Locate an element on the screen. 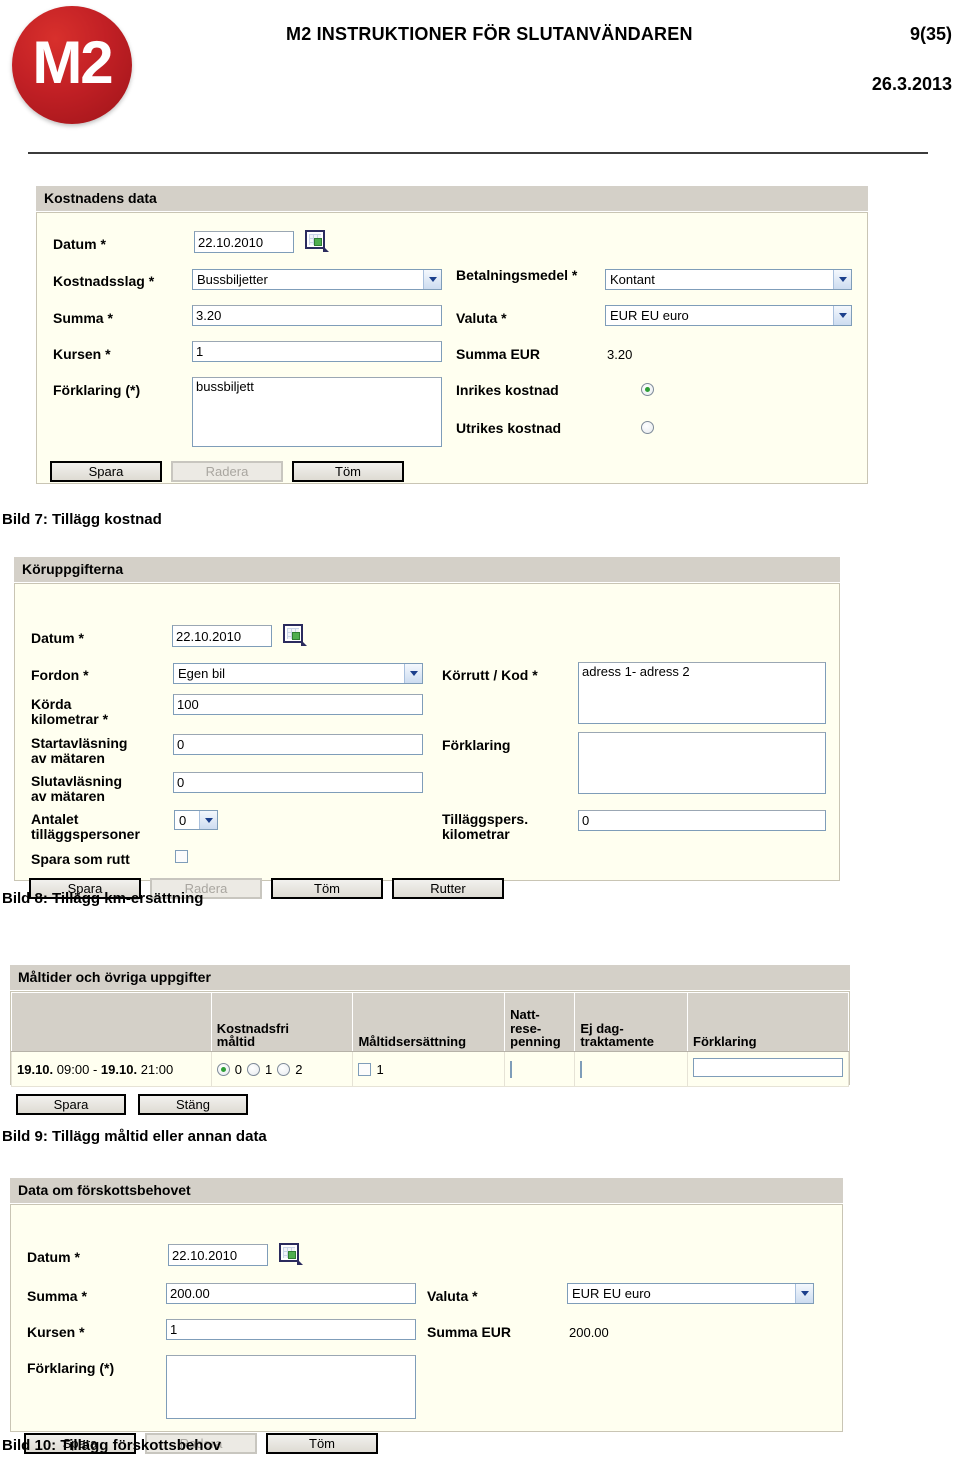  nattresepenning-cell is located at coordinates (540, 1069).